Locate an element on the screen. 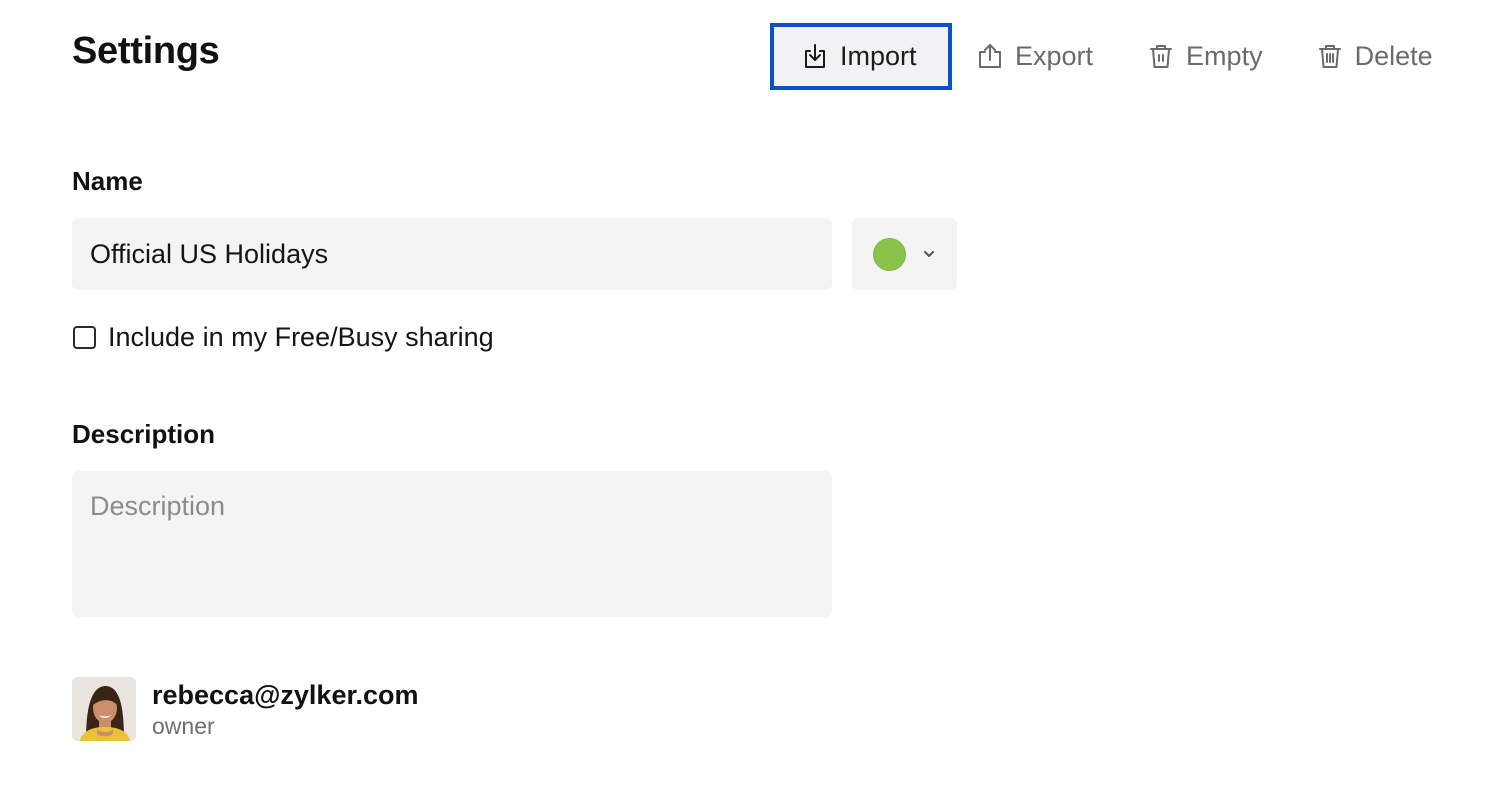 The image size is (1500, 802). delete-button: Delete is located at coordinates (1374, 56).